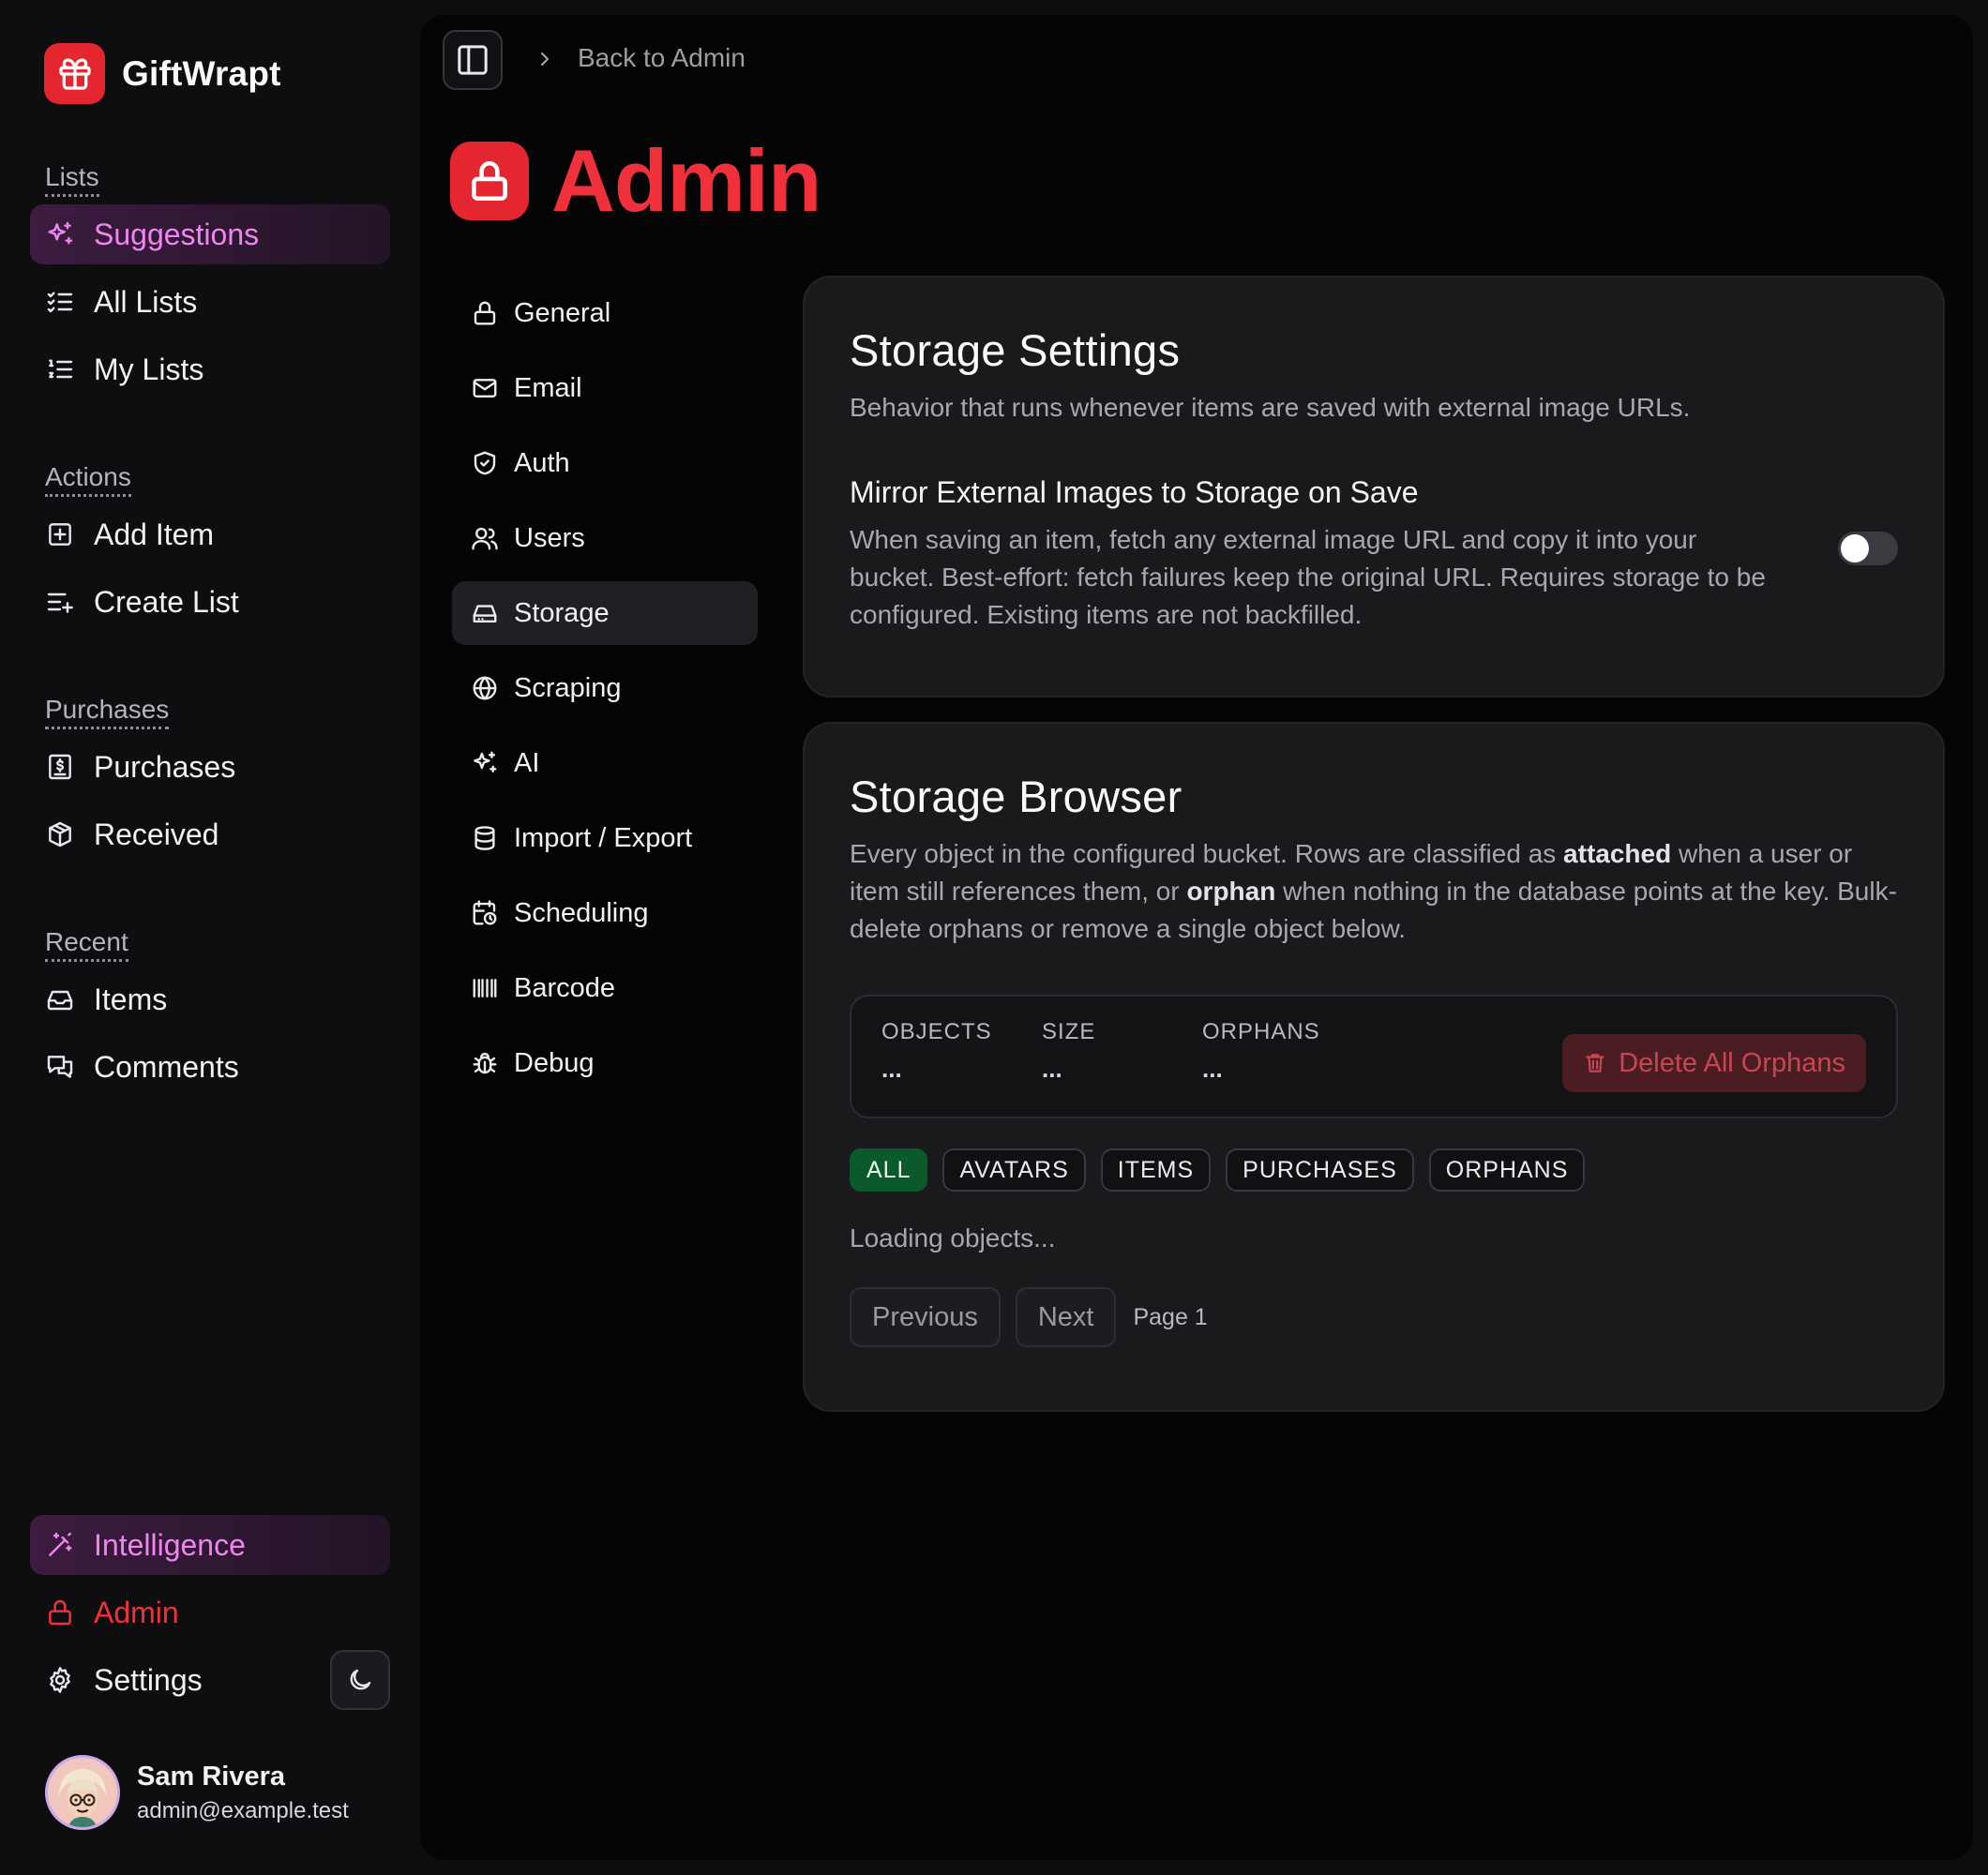 The width and height of the screenshot is (1988, 1875). What do you see at coordinates (550, 537) in the screenshot?
I see `tab-label: Users` at bounding box center [550, 537].